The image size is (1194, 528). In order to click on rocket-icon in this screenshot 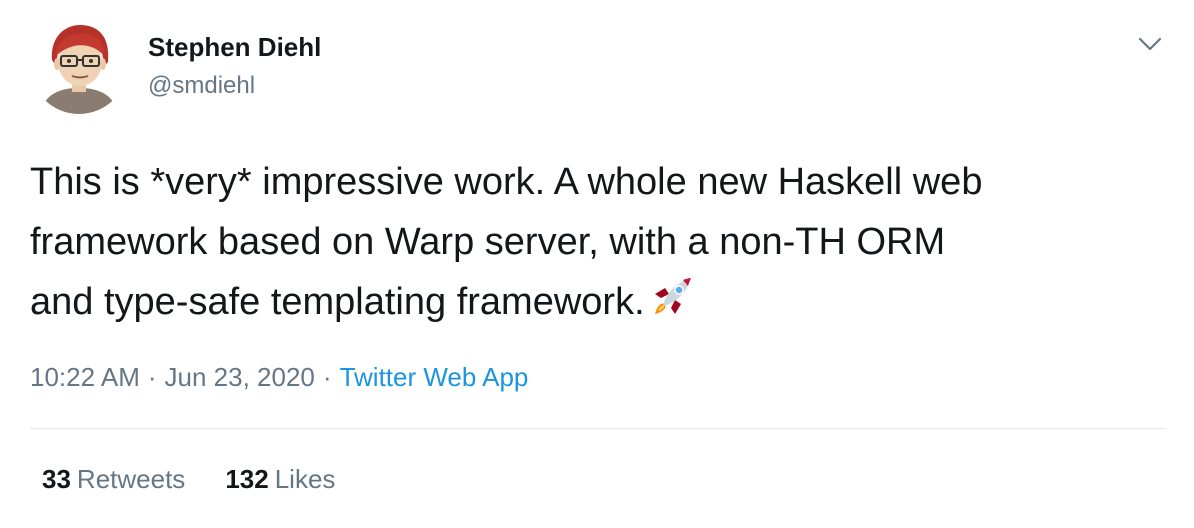, I will do `click(672, 297)`.